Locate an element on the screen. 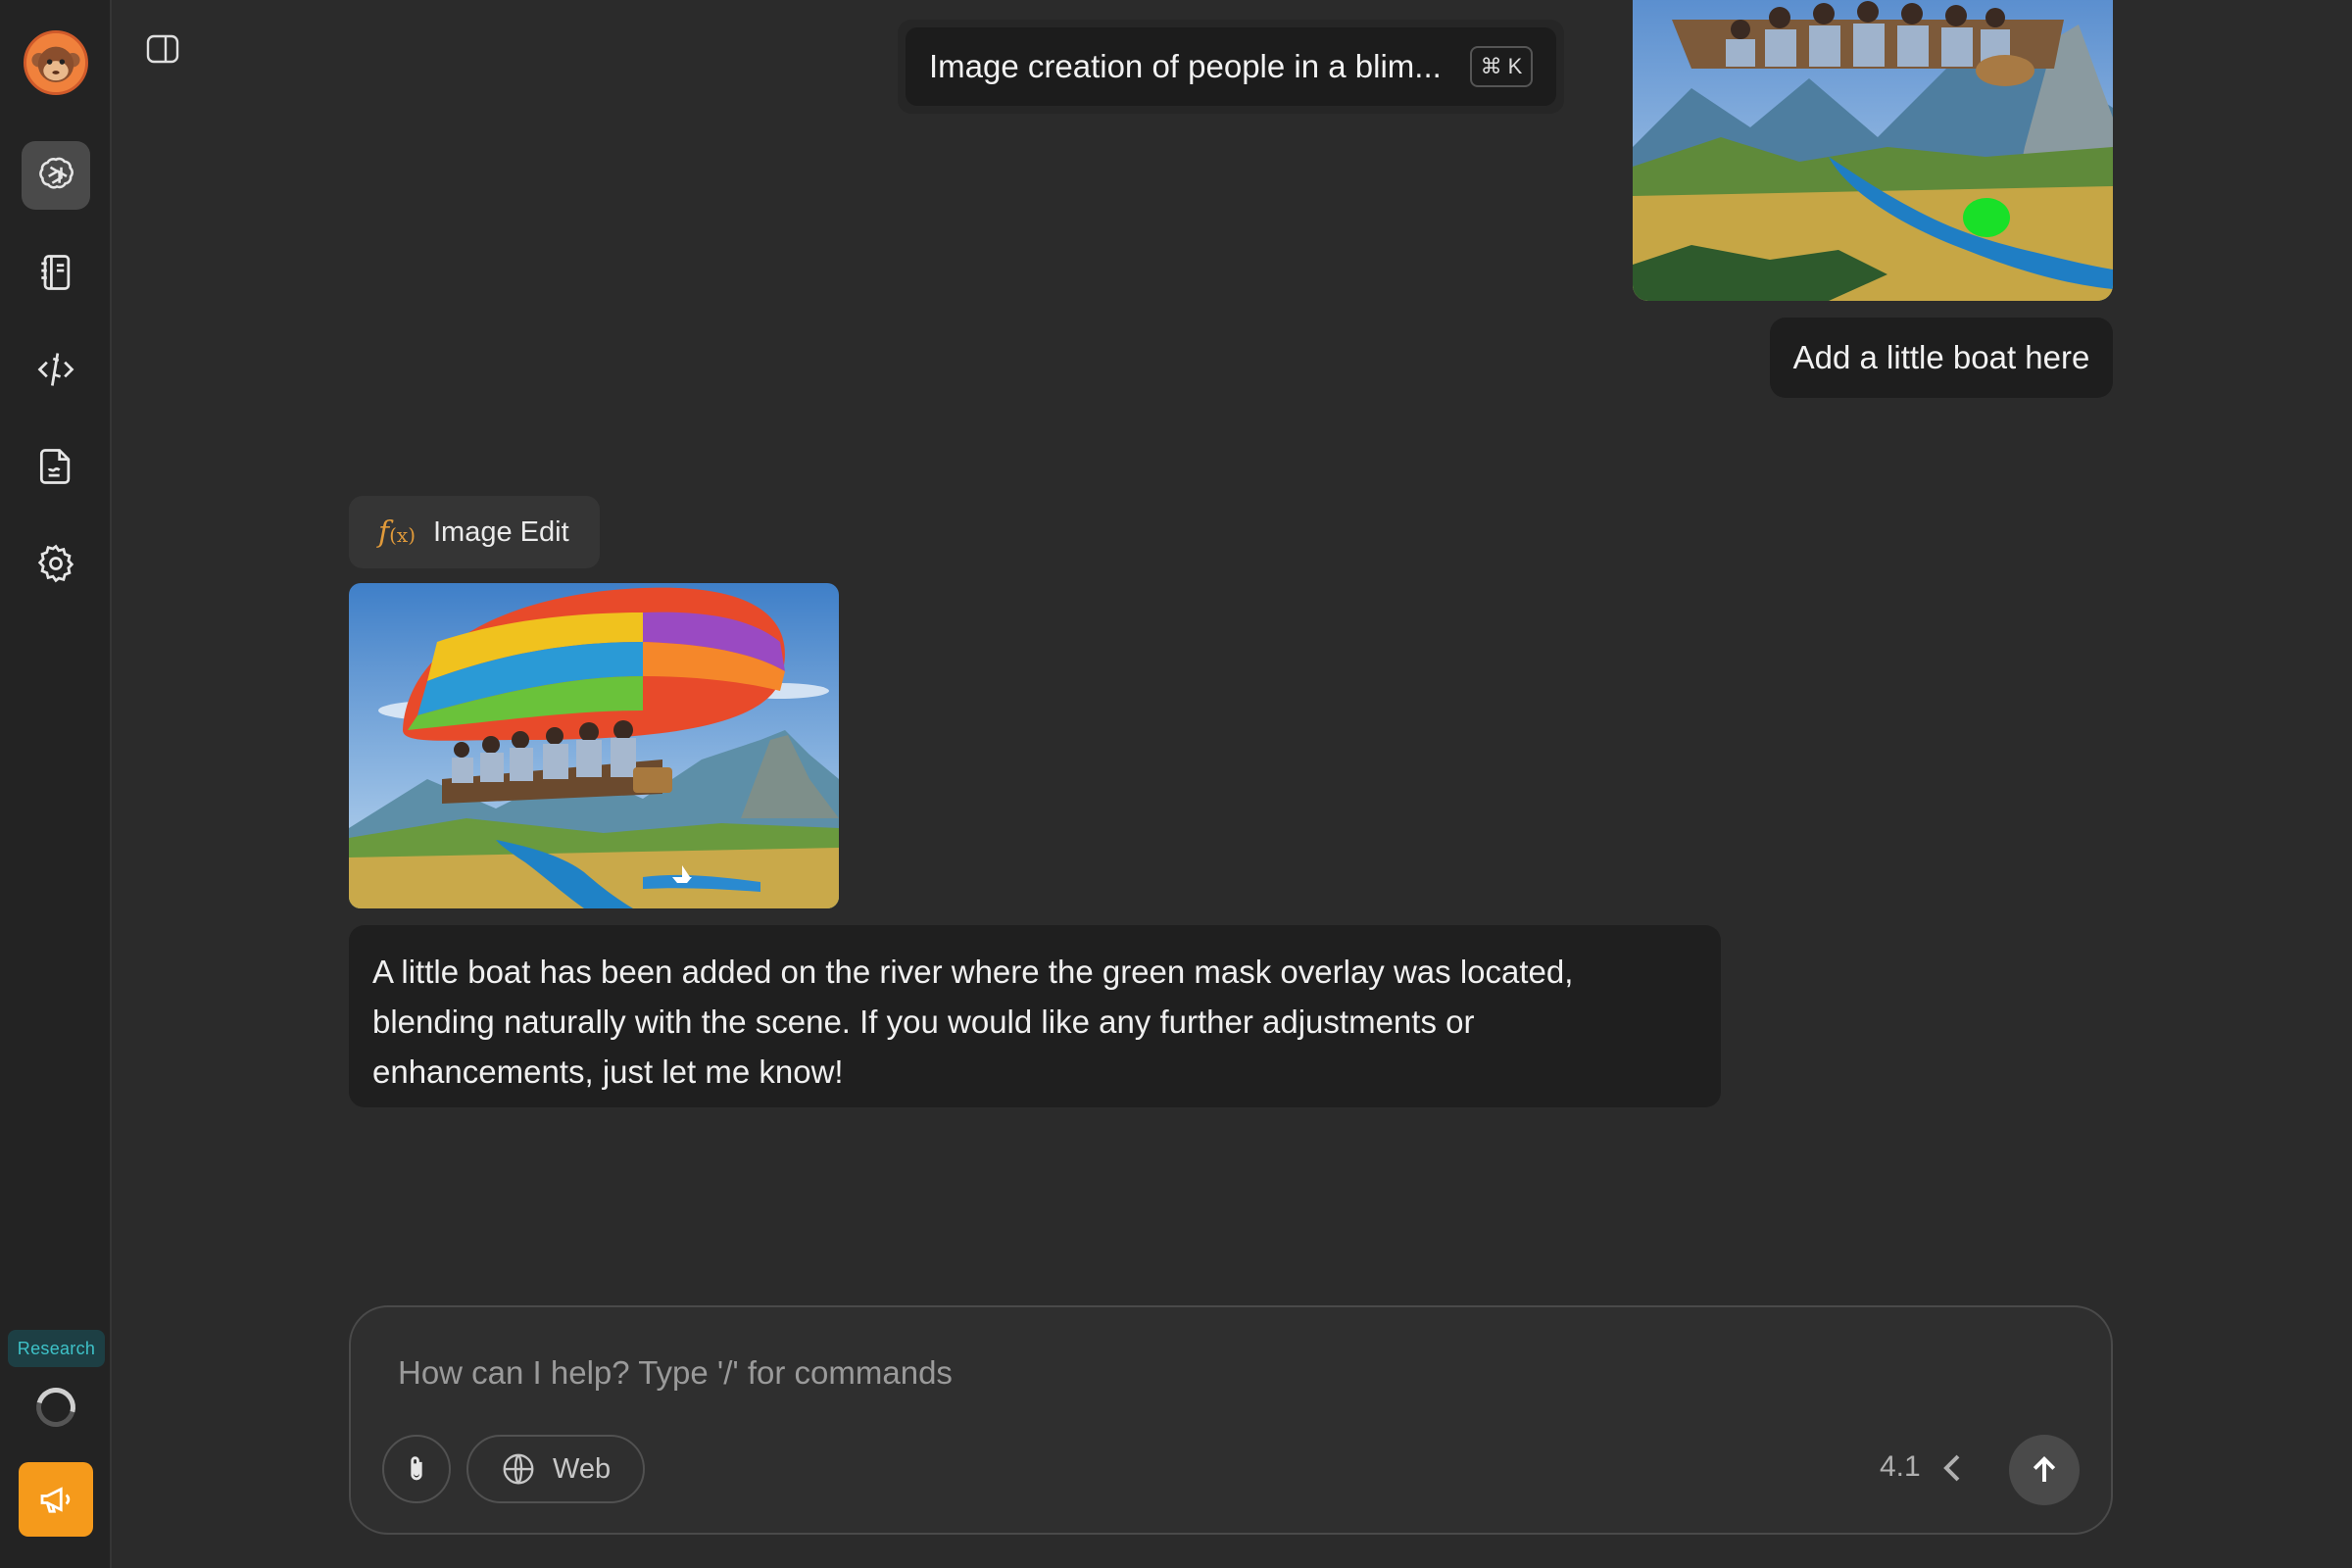  announcements-button is located at coordinates (56, 1499).